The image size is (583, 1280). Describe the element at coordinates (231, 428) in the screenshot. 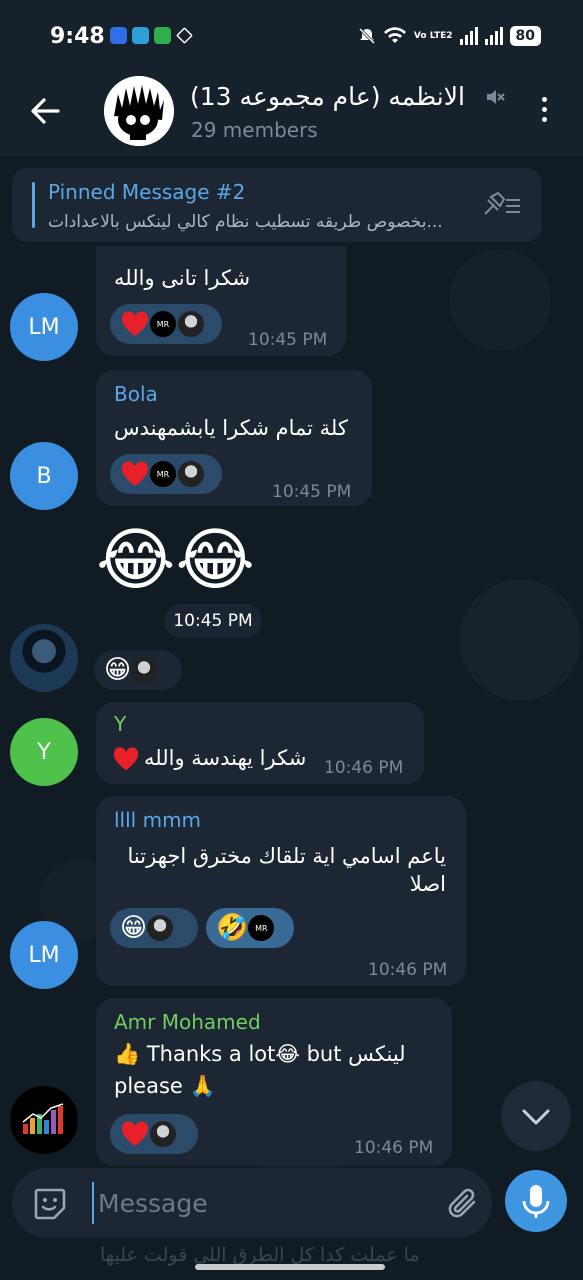

I see `message-text: كلة تمام شكرا يابشمهندس` at that location.